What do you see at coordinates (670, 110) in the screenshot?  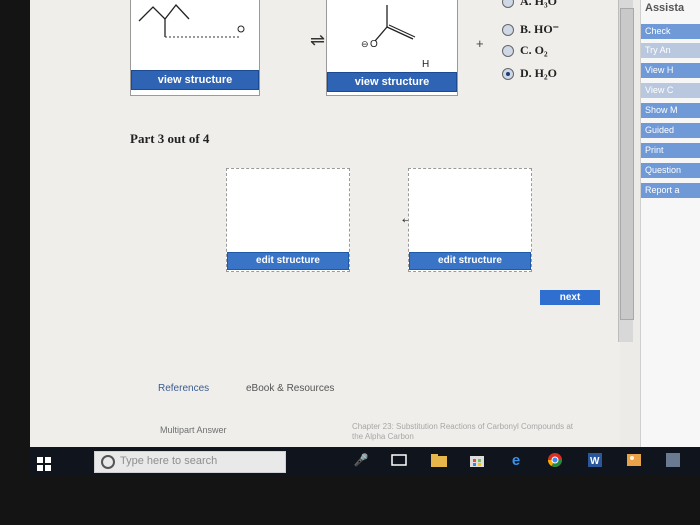 I see `sidebar-show-me-button: Show M` at bounding box center [670, 110].